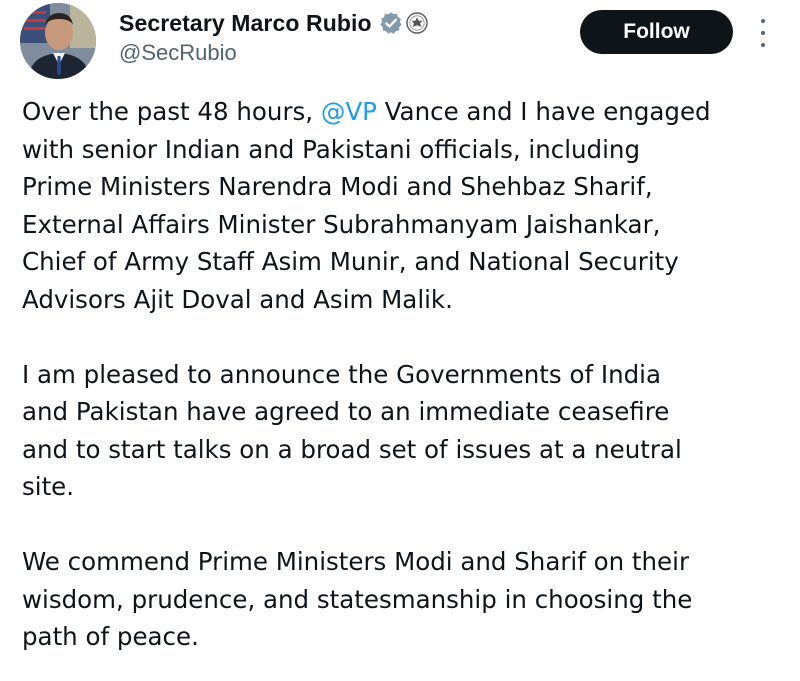  I want to click on state-department-seal-icon, so click(416, 23).